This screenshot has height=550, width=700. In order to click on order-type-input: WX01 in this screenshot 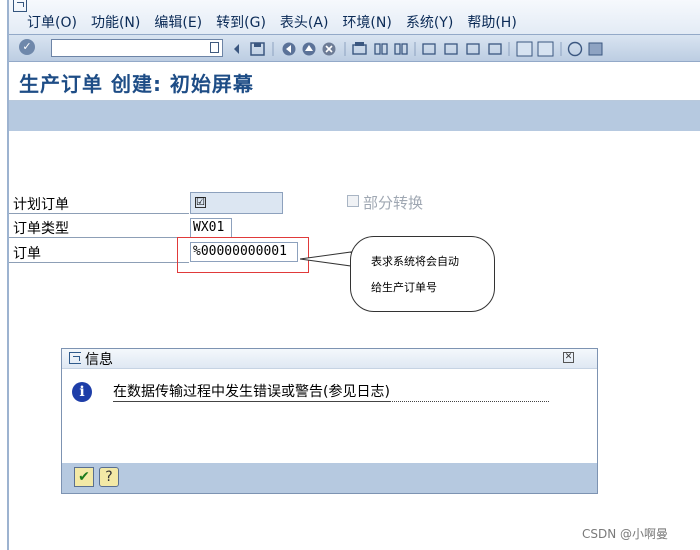, I will do `click(211, 228)`.